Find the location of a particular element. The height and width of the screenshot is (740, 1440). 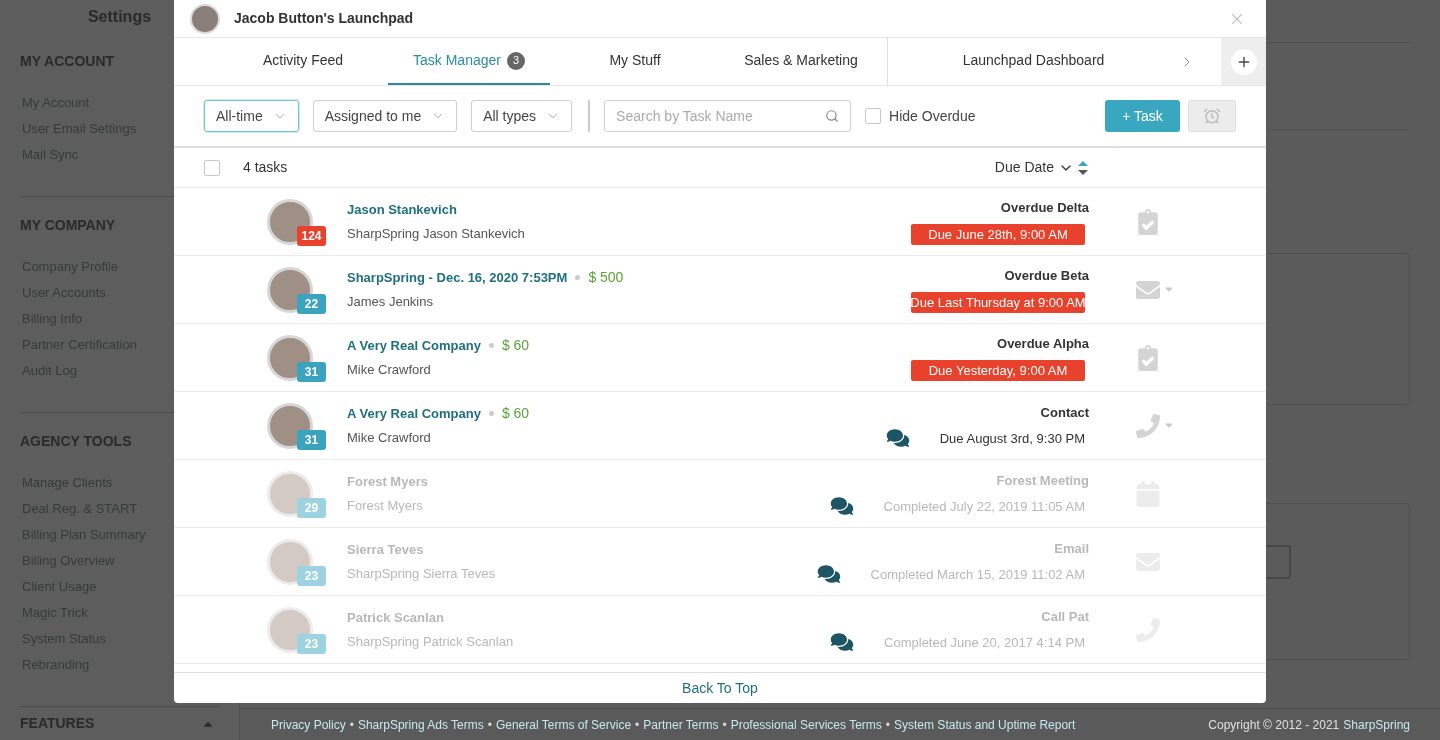

back-to-top-link: Back To Top is located at coordinates (720, 688).